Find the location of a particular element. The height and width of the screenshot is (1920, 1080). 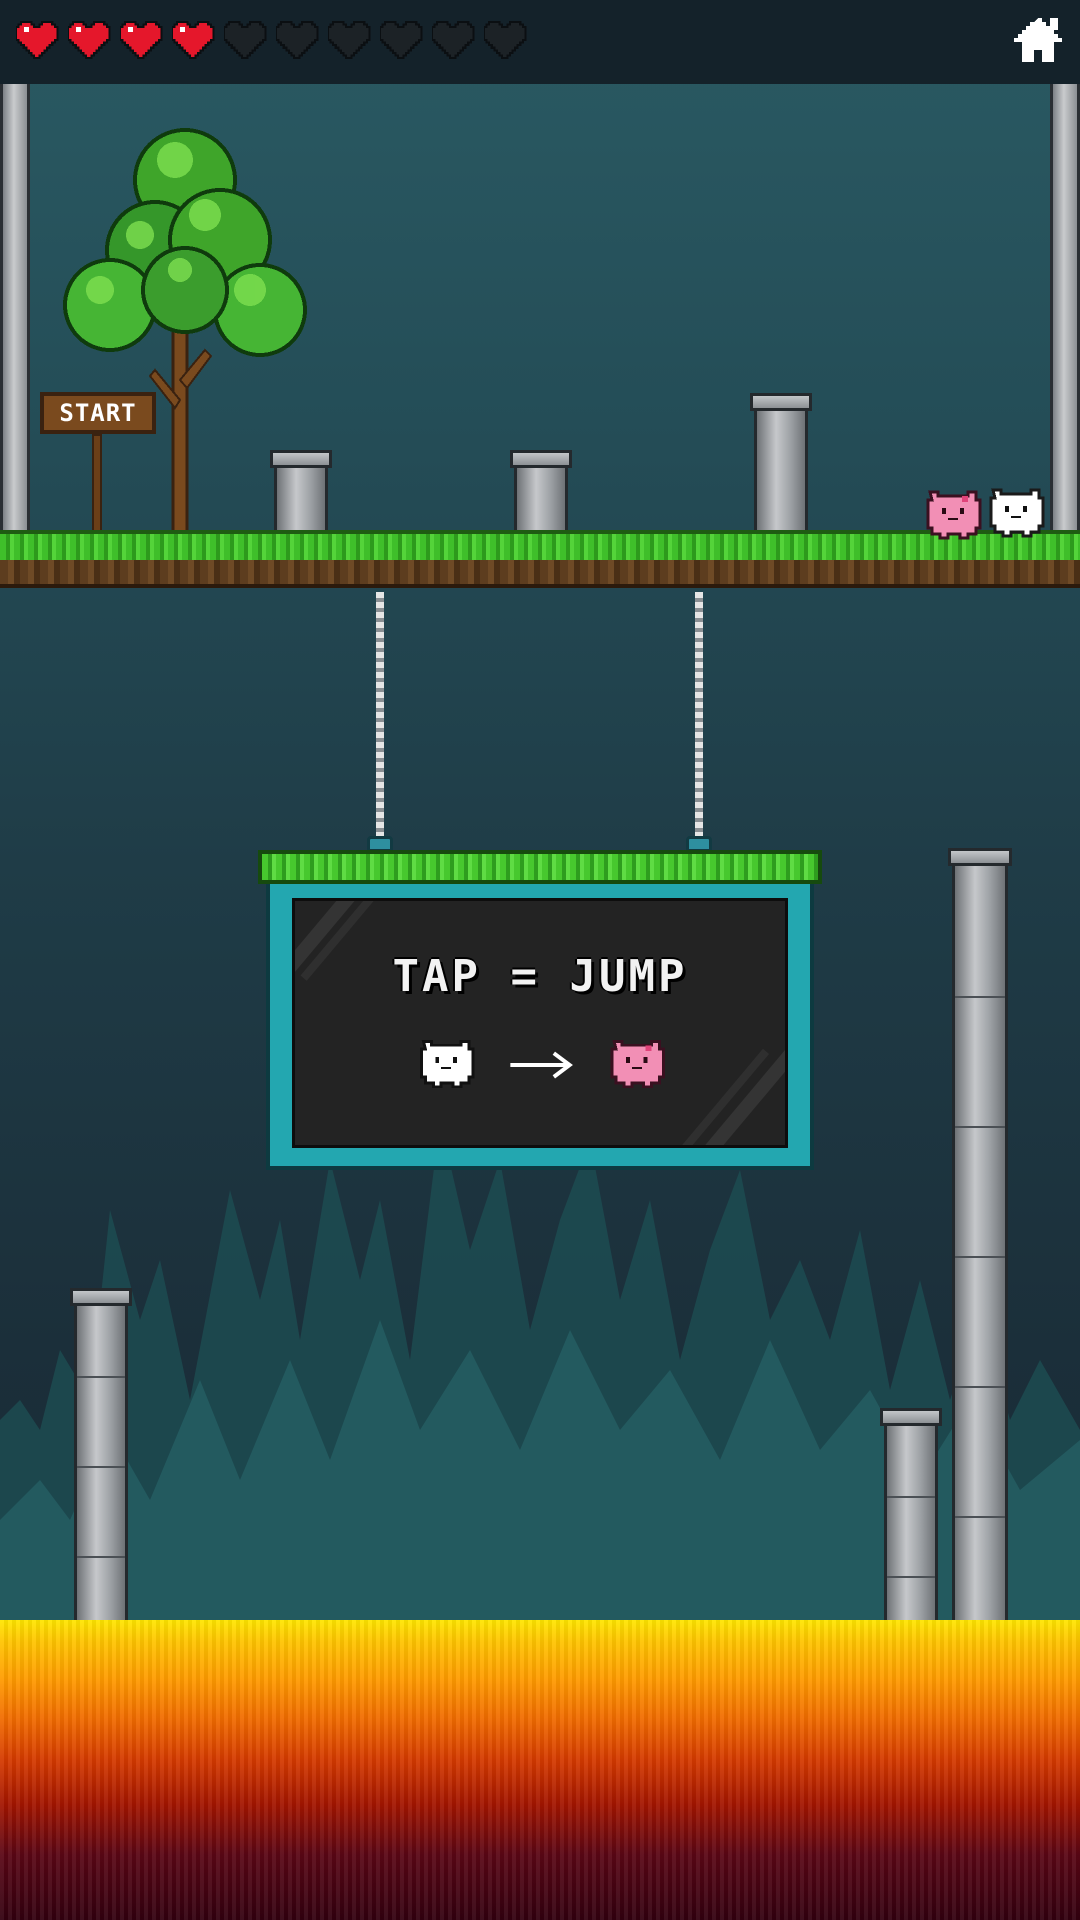

hud-bar is located at coordinates (540, 42).